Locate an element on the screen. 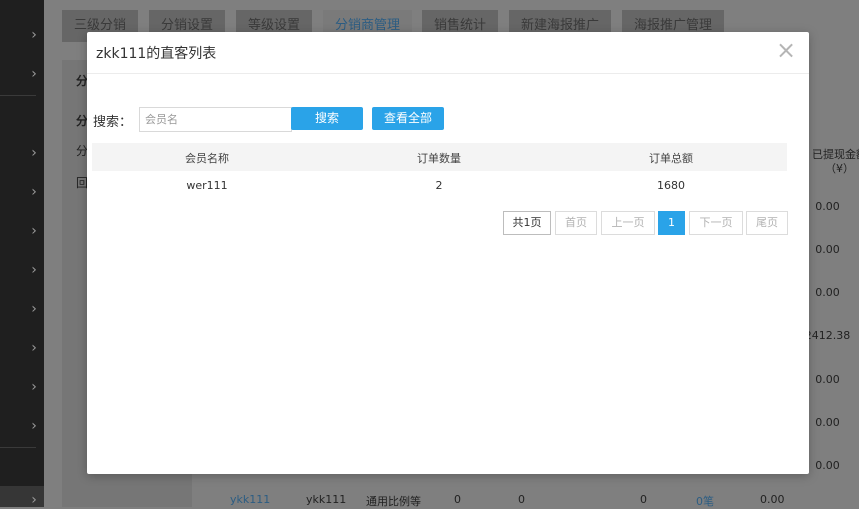  search-button: 搜索 is located at coordinates (327, 118).